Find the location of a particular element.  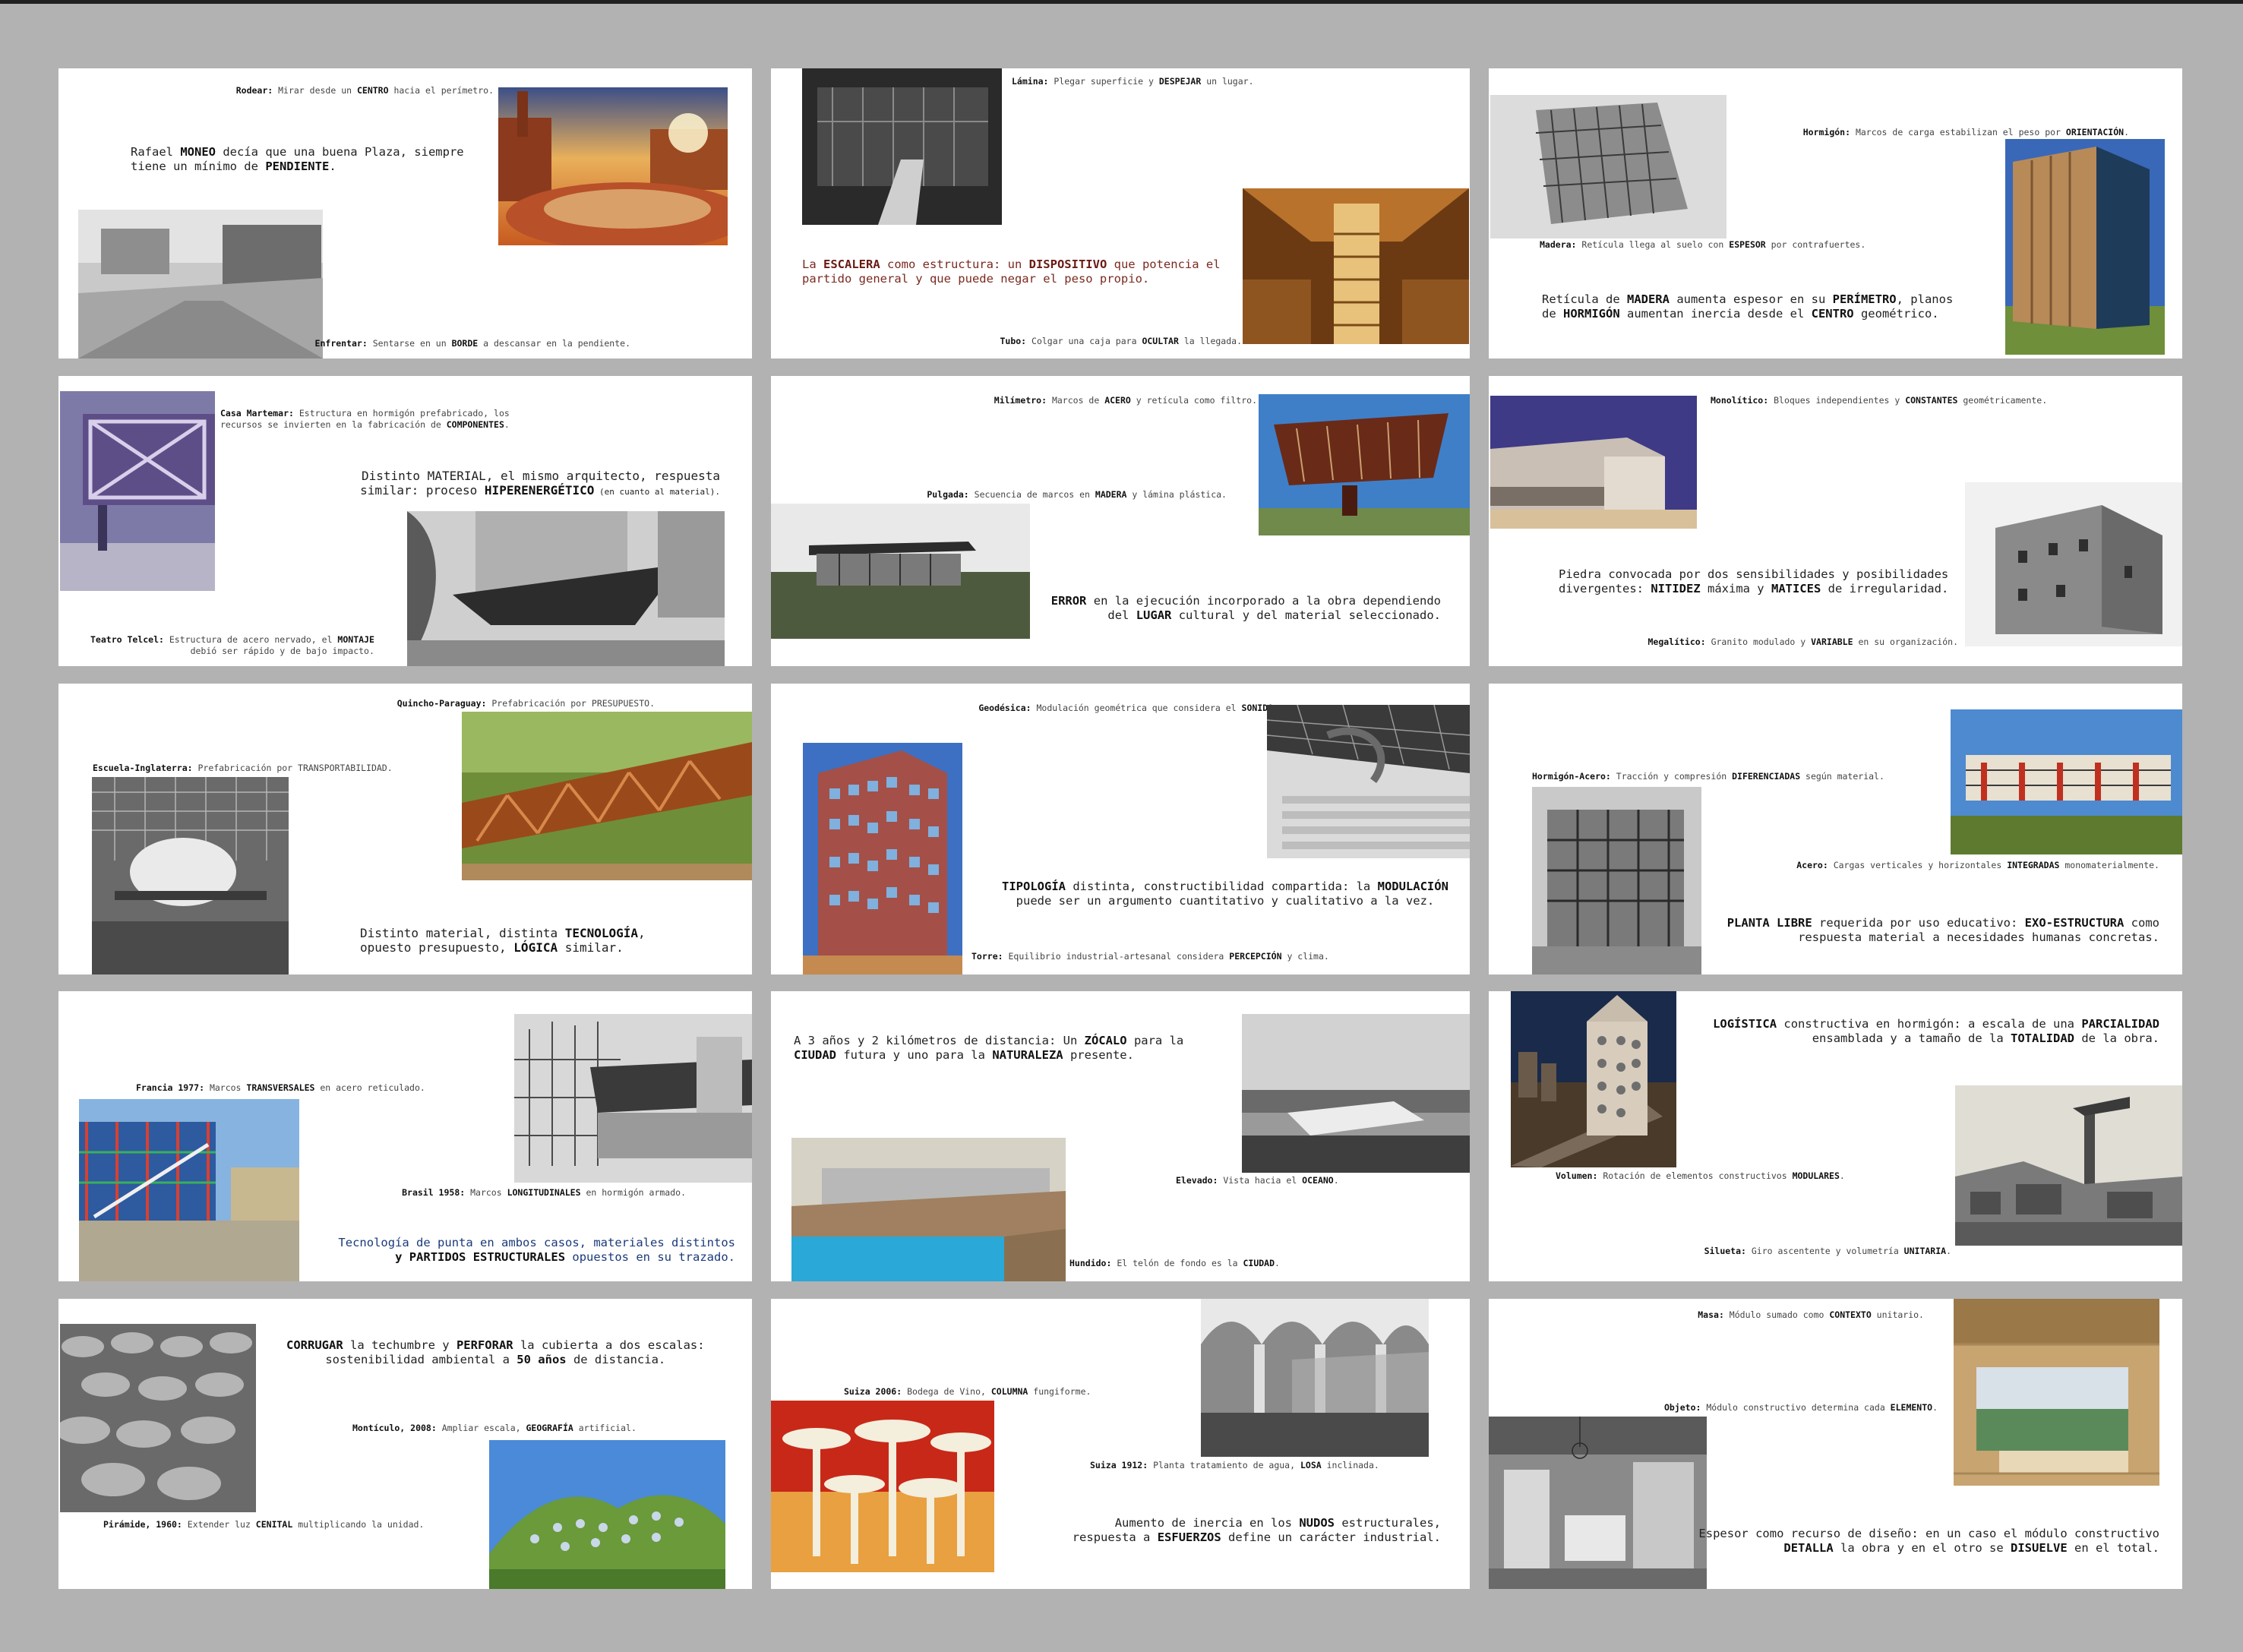

photo-tubo-stairs is located at coordinates (1356, 266).